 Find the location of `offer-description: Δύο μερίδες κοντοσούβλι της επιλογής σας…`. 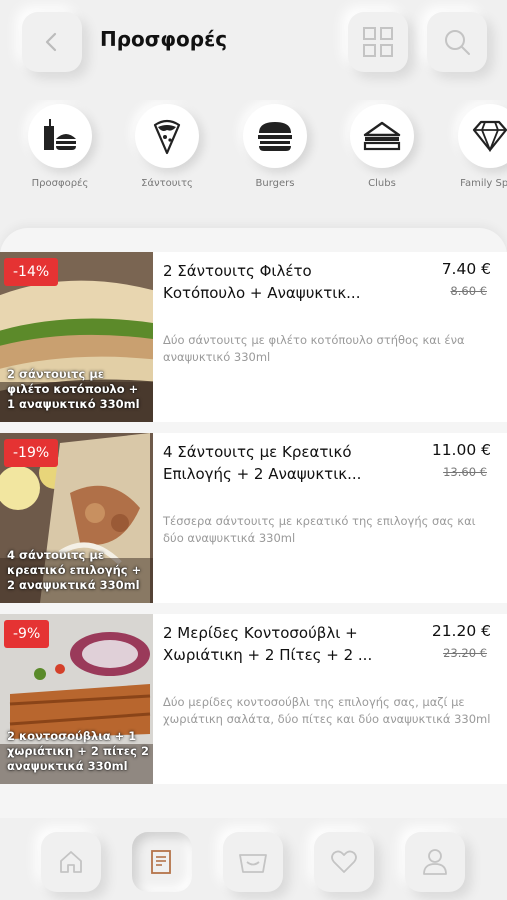

offer-description: Δύο μερίδες κοντοσούβλι της επιλογής σας… is located at coordinates (327, 710).